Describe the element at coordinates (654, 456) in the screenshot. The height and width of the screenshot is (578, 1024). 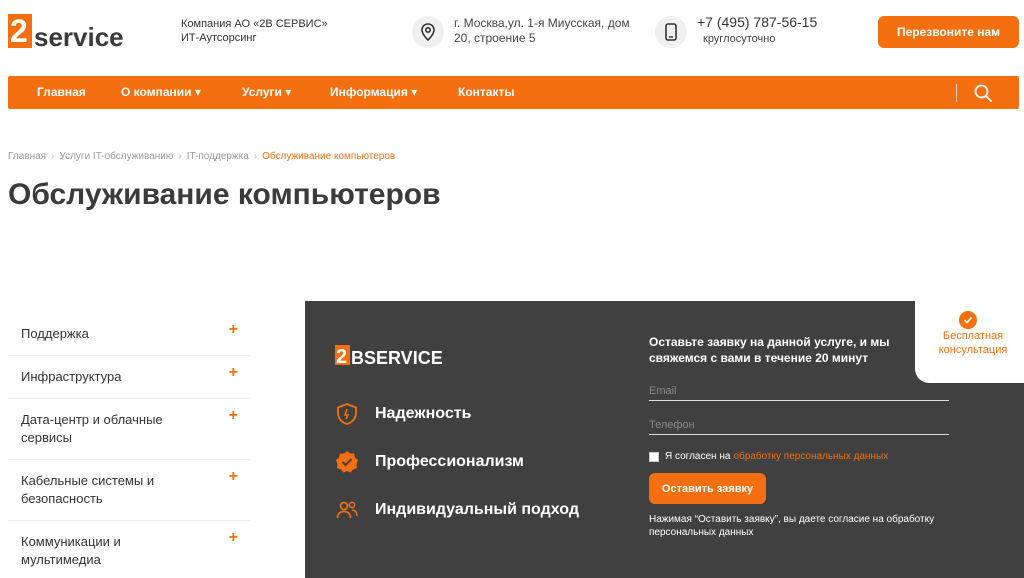
I see `consent-checkbox` at that location.